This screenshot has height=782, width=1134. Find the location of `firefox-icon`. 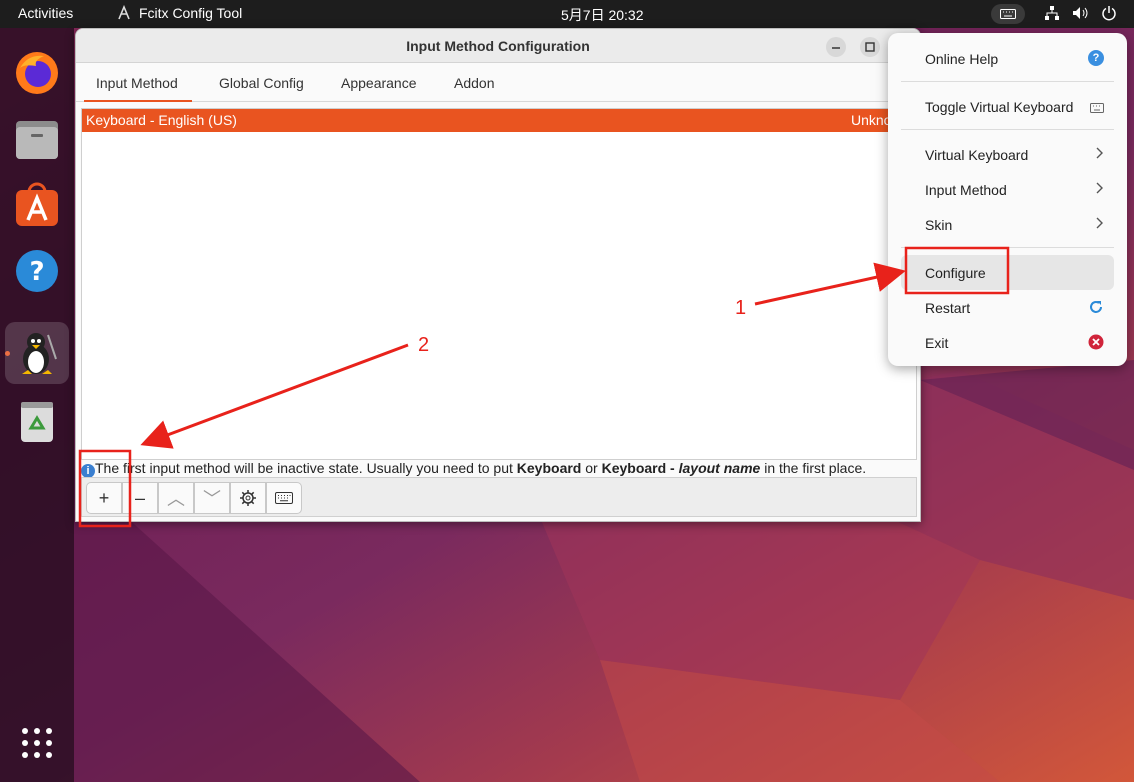

firefox-icon is located at coordinates (37, 73).